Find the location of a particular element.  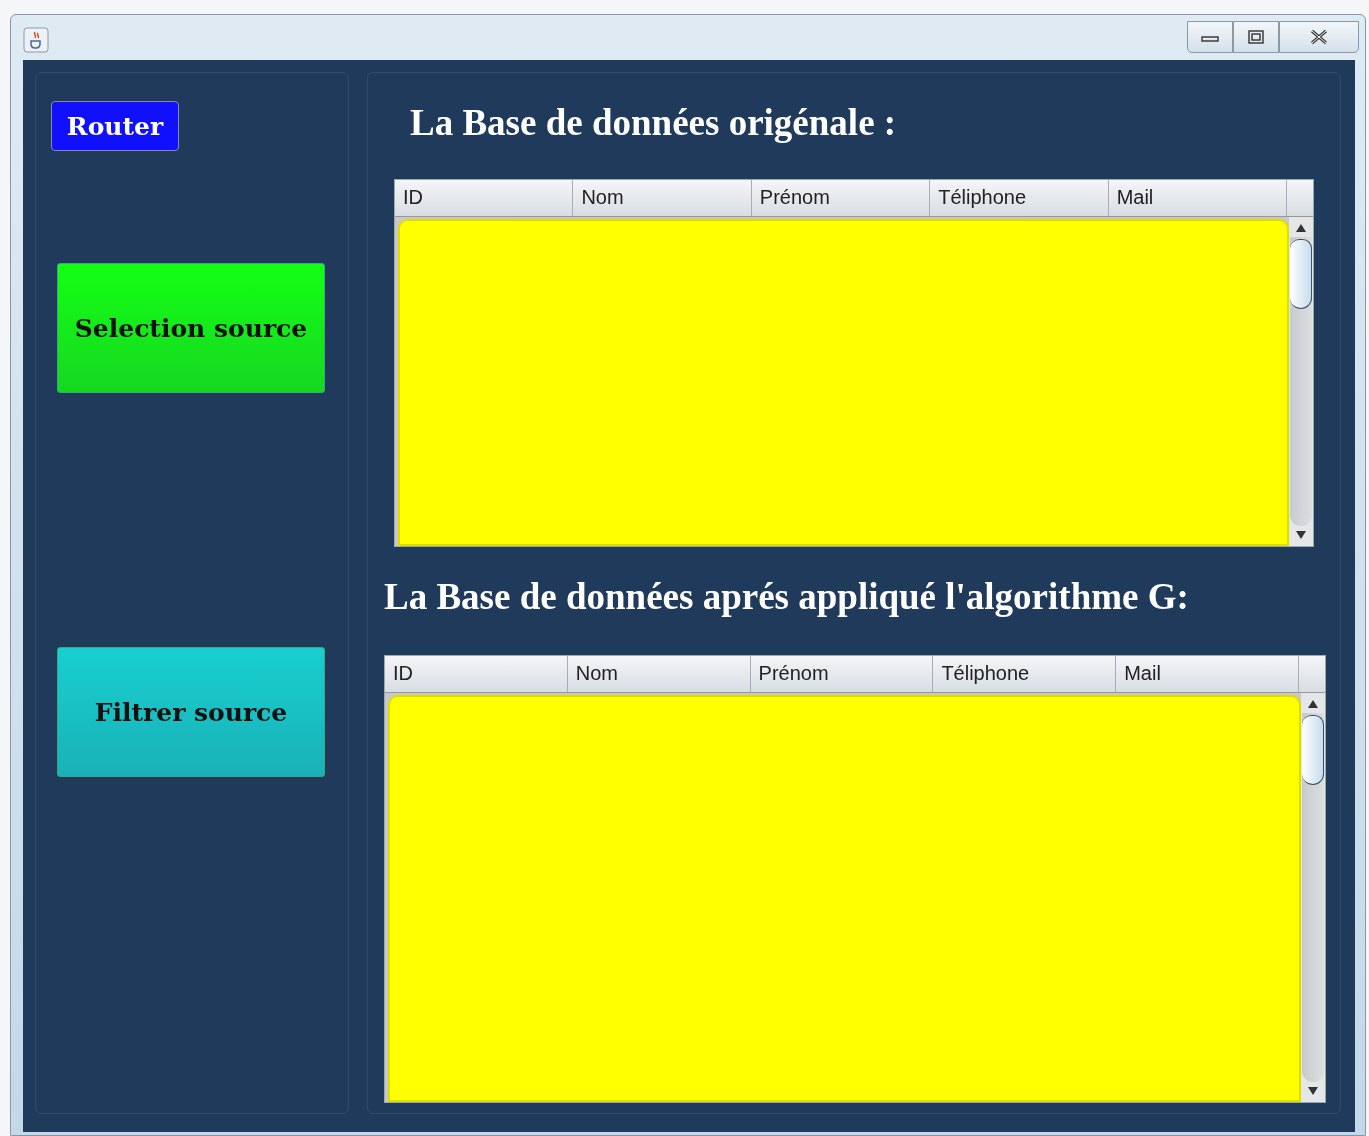

maximize-button is located at coordinates (1256, 37).